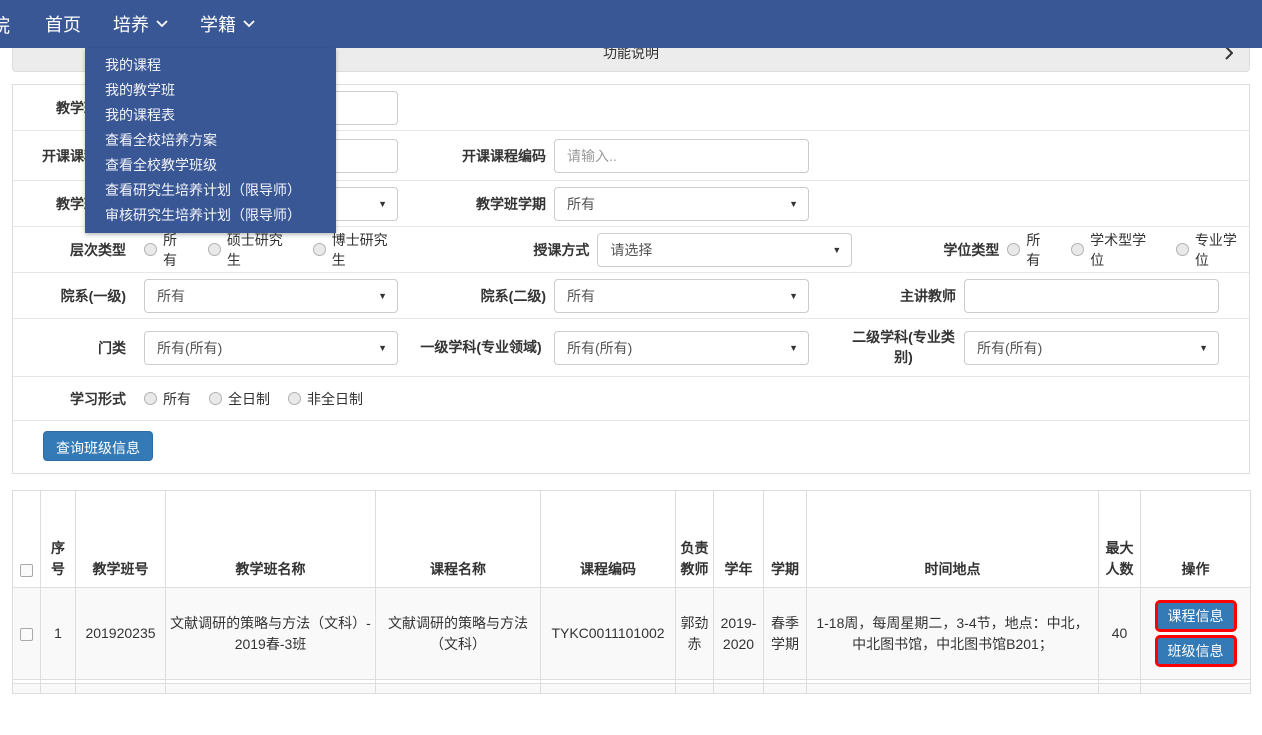 The height and width of the screenshot is (735, 1262). I want to click on teach-mode-select: 请选择 ▼, so click(725, 249).